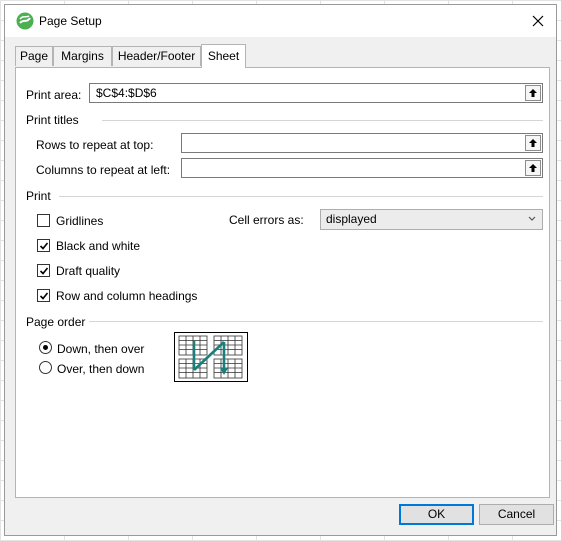 The height and width of the screenshot is (541, 561). What do you see at coordinates (56, 322) in the screenshot?
I see `page-order-heading: Page order` at bounding box center [56, 322].